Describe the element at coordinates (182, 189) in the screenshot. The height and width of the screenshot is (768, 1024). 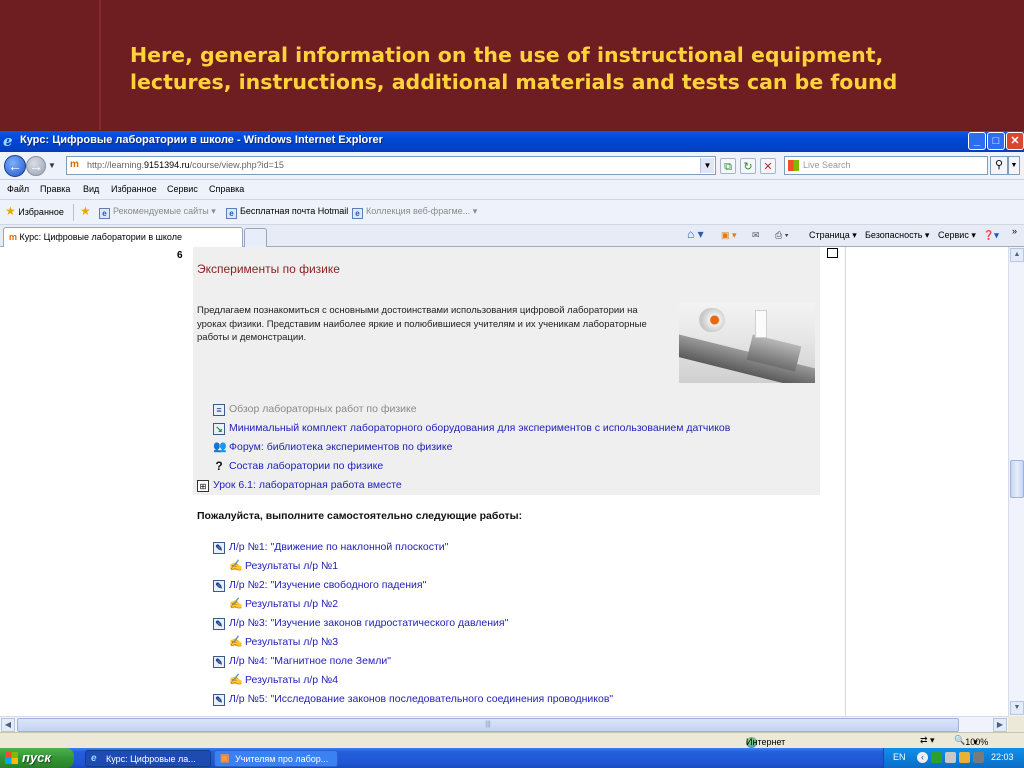
I see `menu-tools: Сервис` at that location.